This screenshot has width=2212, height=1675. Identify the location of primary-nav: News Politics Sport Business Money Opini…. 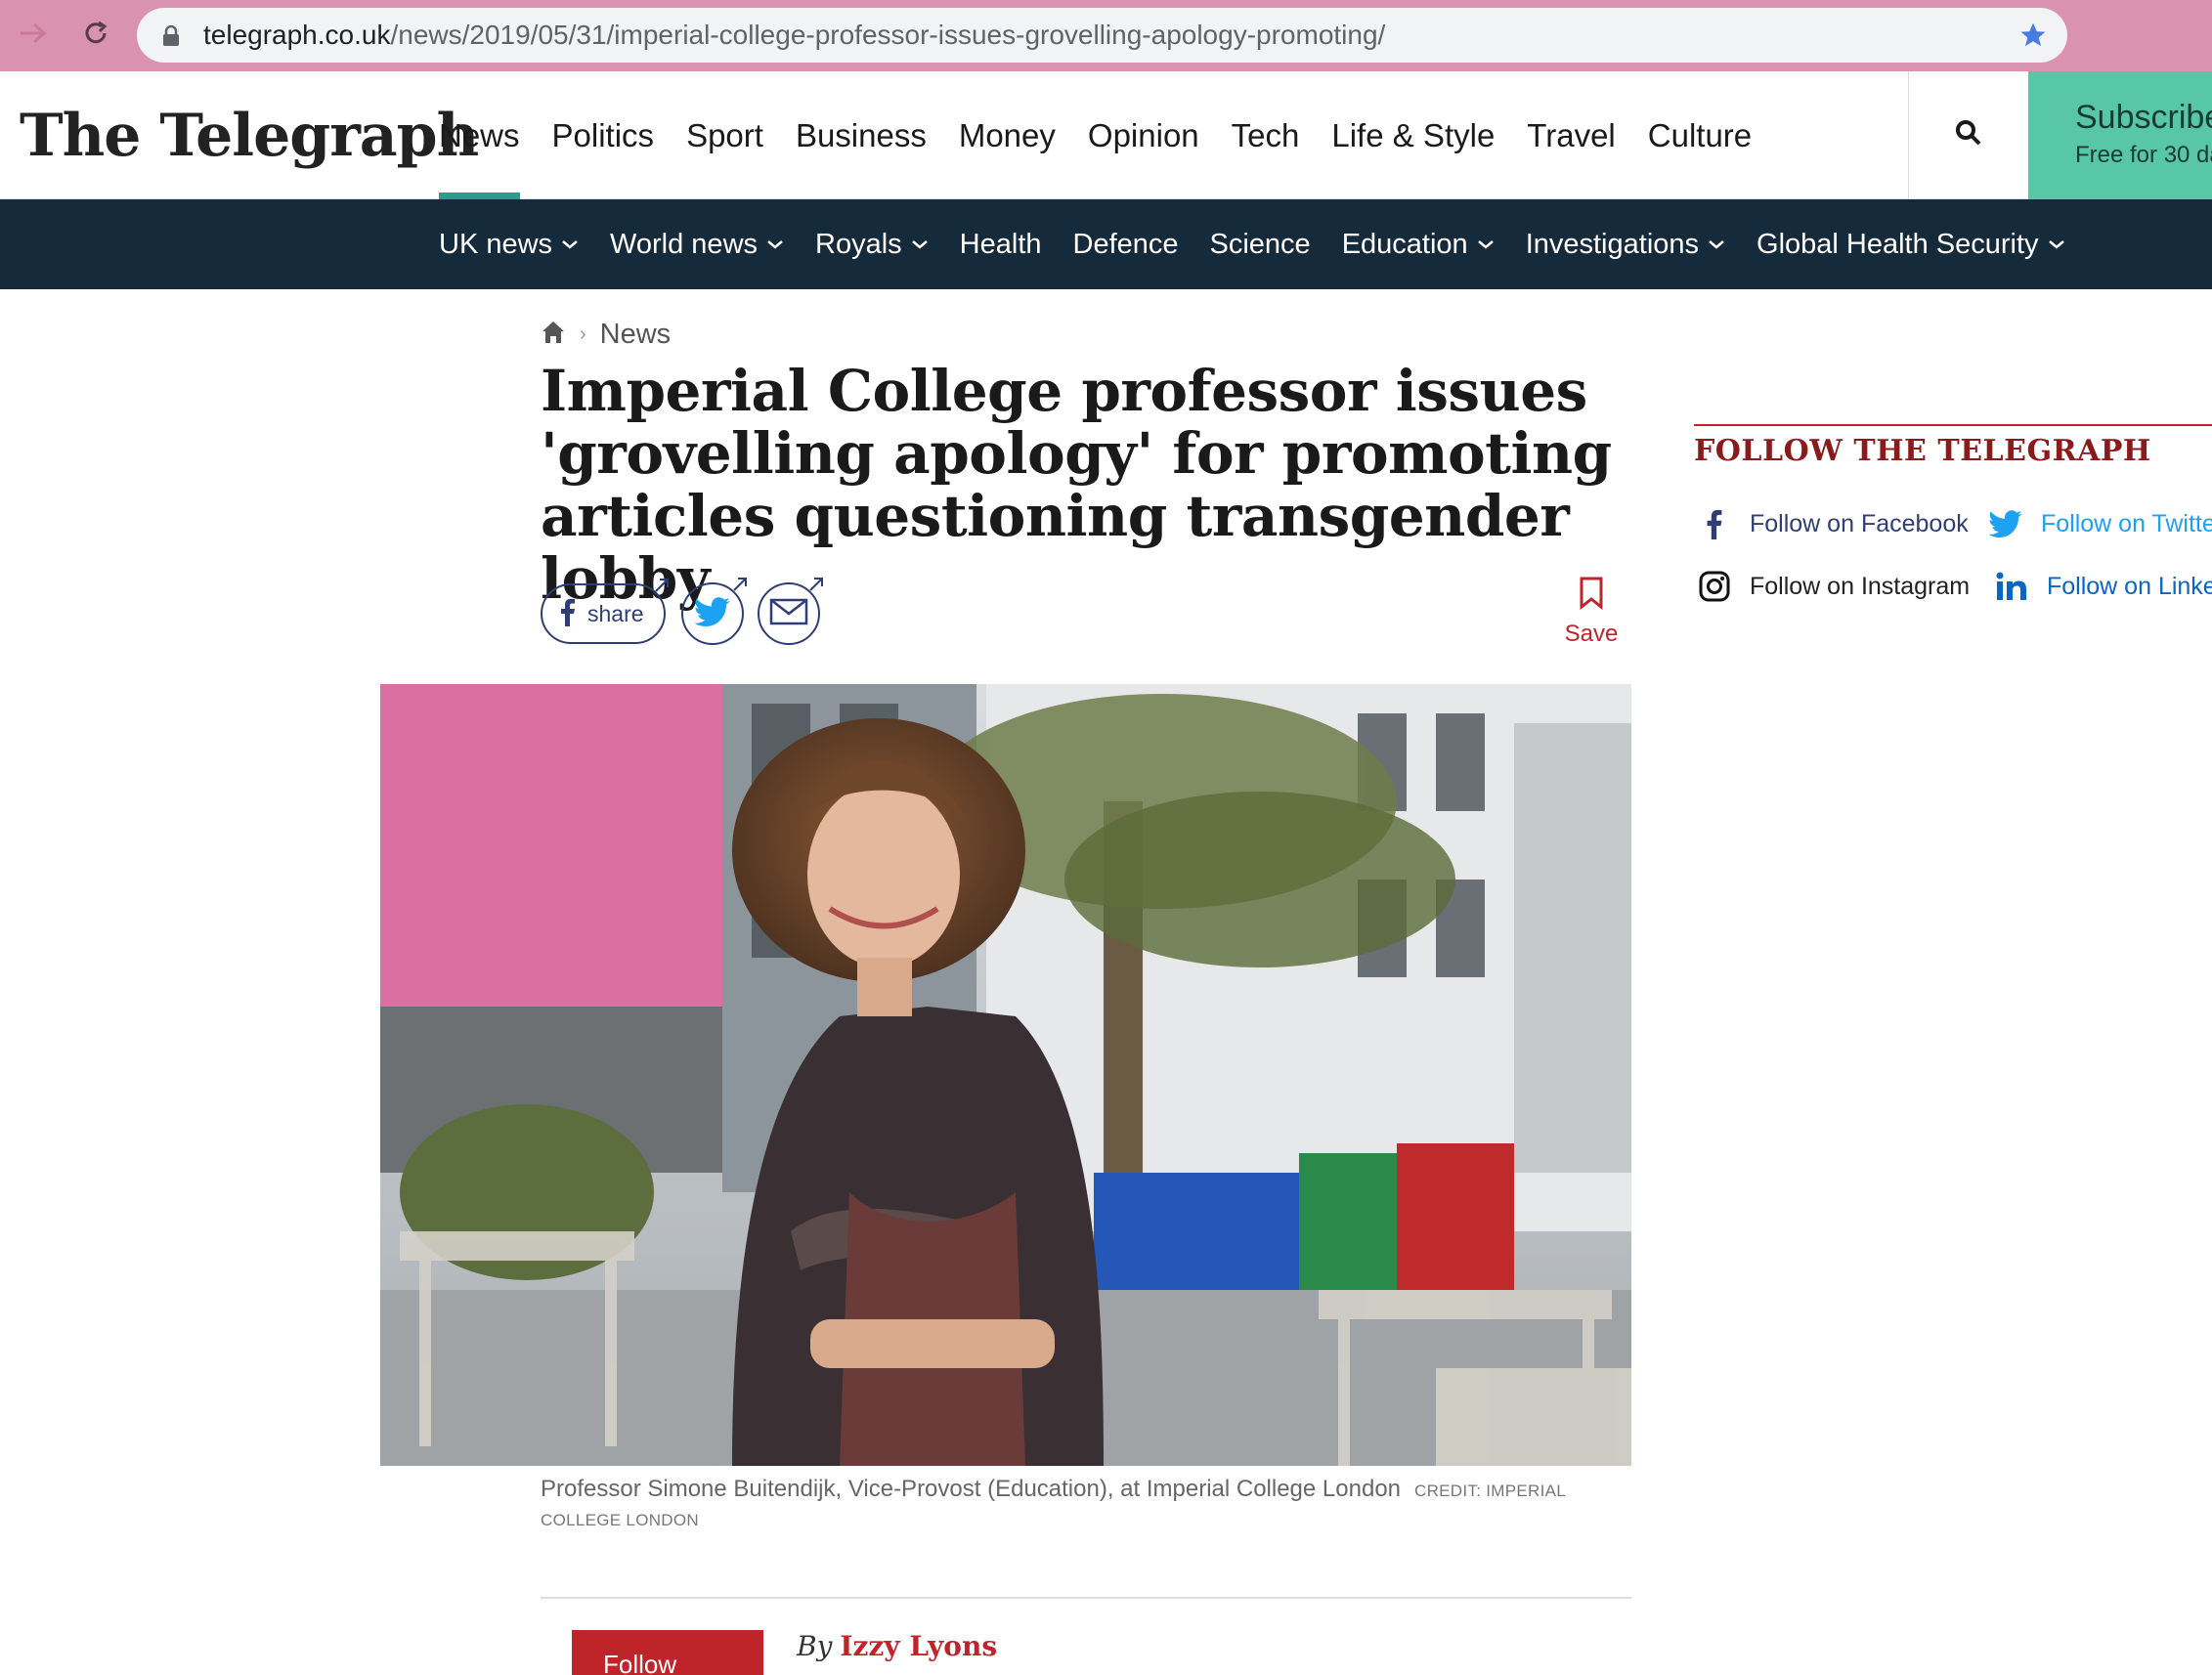
(1111, 135).